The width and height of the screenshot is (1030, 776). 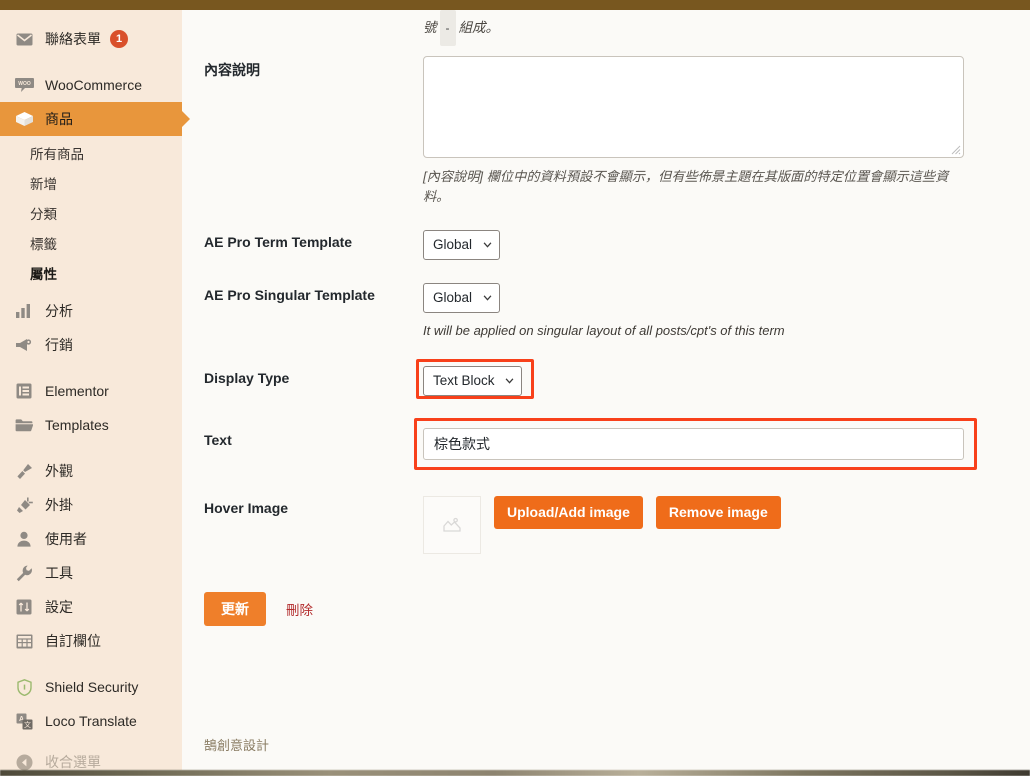 I want to click on contact-form-count-badge: 1, so click(x=119, y=39).